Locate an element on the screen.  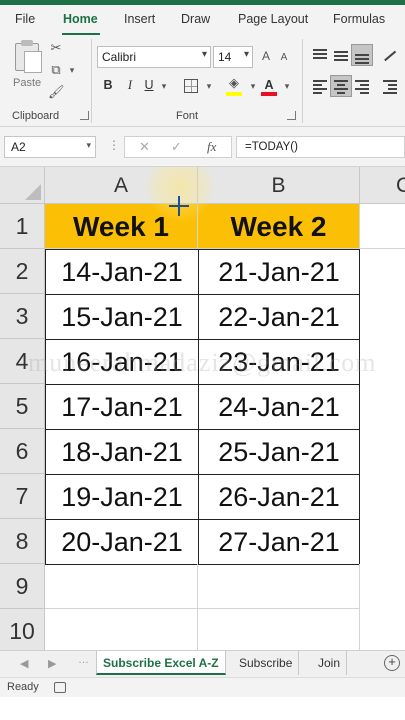
borders-button is located at coordinates (191, 86).